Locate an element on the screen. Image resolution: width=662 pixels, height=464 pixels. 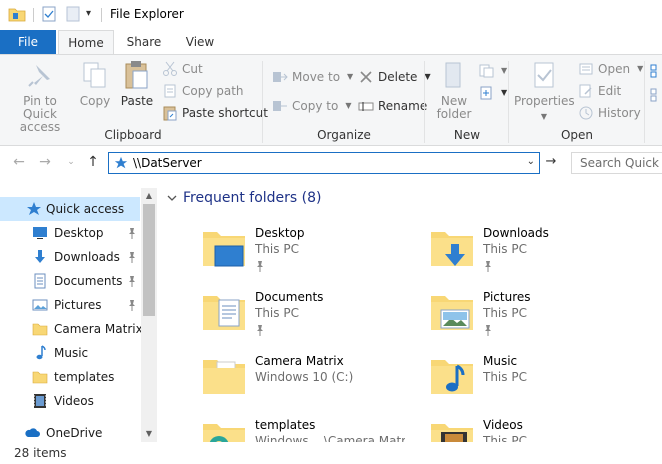
select-all-button is located at coordinates (656, 71).